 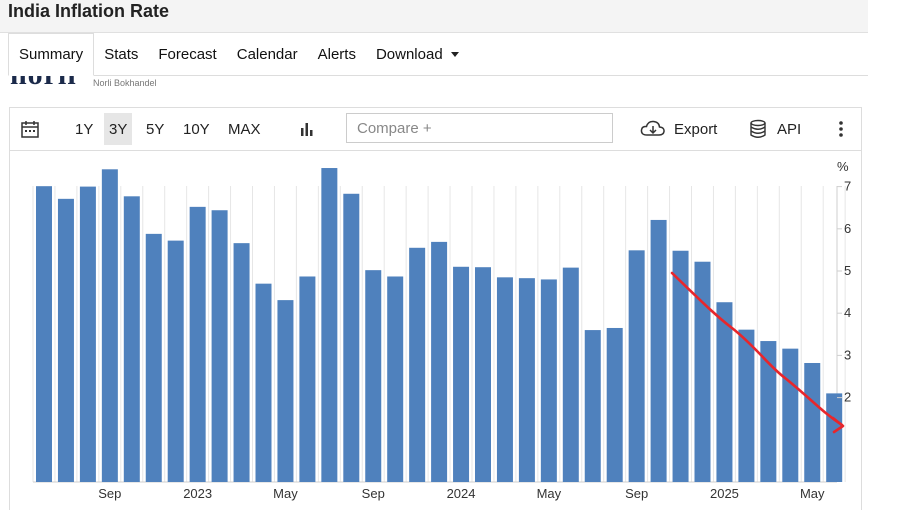 I want to click on tab-download: Download, so click(x=417, y=54).